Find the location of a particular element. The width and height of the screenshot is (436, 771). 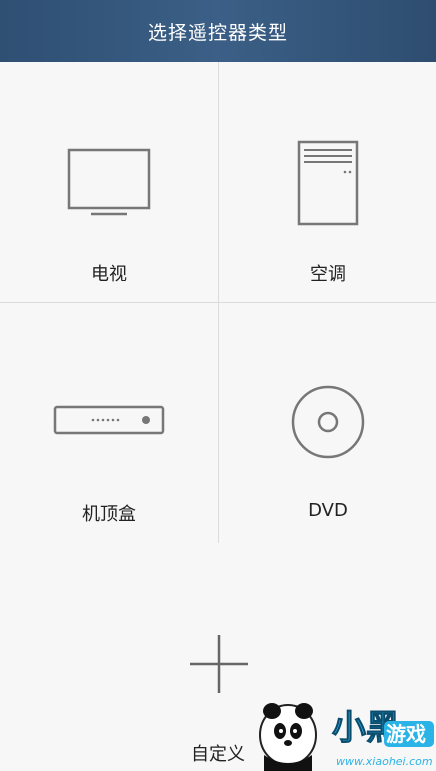

plus-icon is located at coordinates (219, 664).